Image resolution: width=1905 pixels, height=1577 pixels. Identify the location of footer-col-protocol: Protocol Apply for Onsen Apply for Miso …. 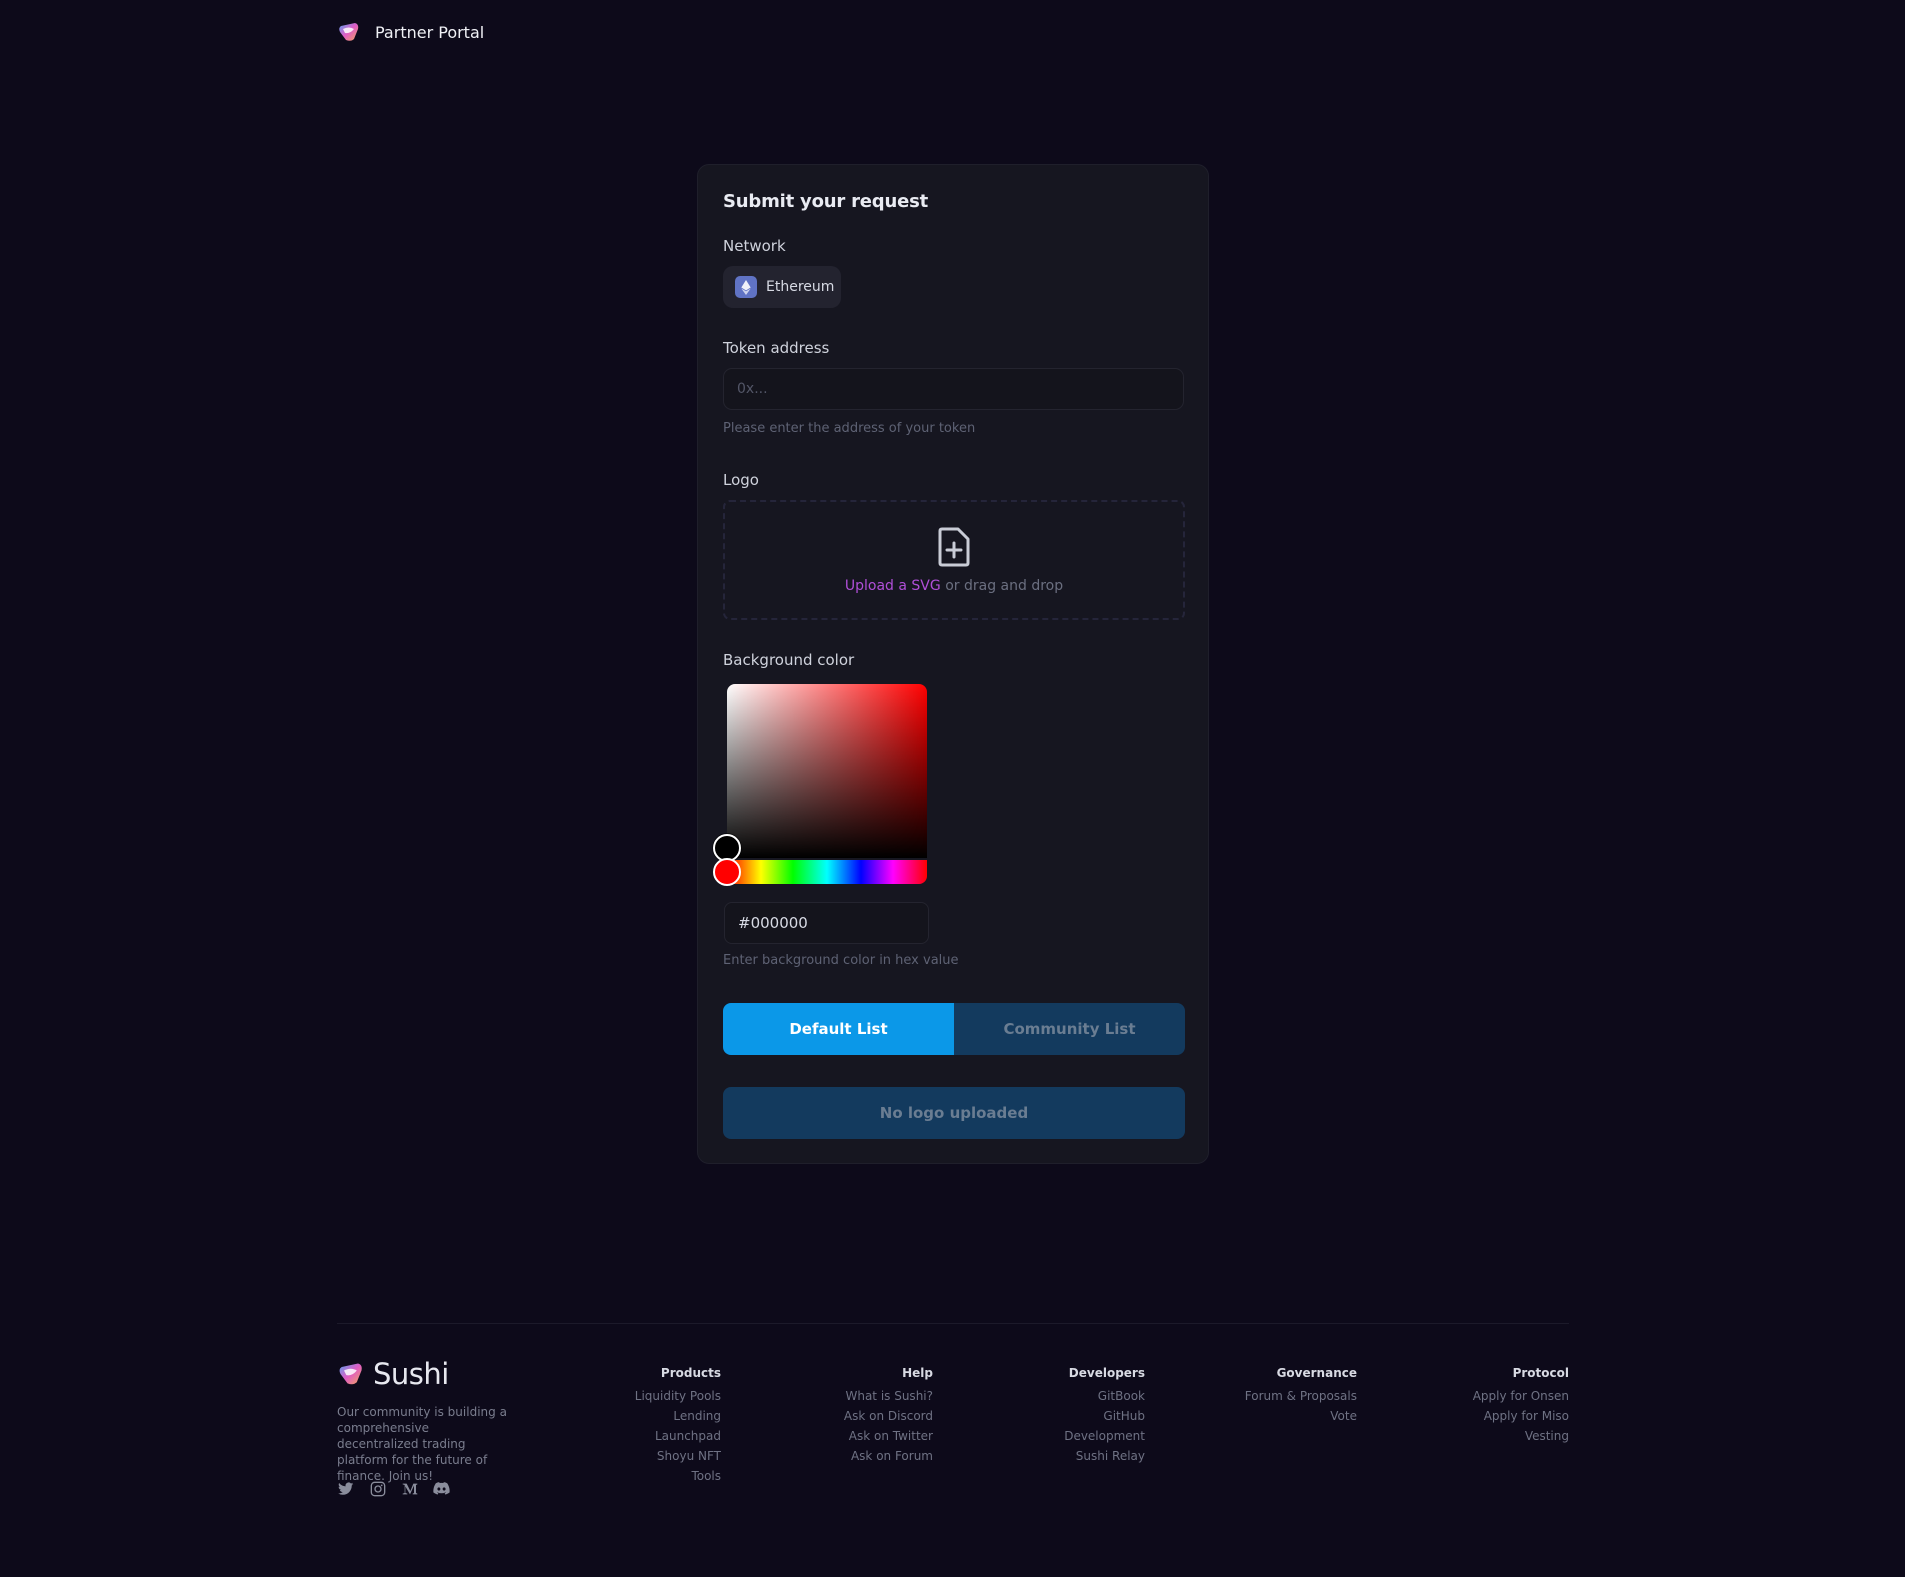
(1521, 1406).